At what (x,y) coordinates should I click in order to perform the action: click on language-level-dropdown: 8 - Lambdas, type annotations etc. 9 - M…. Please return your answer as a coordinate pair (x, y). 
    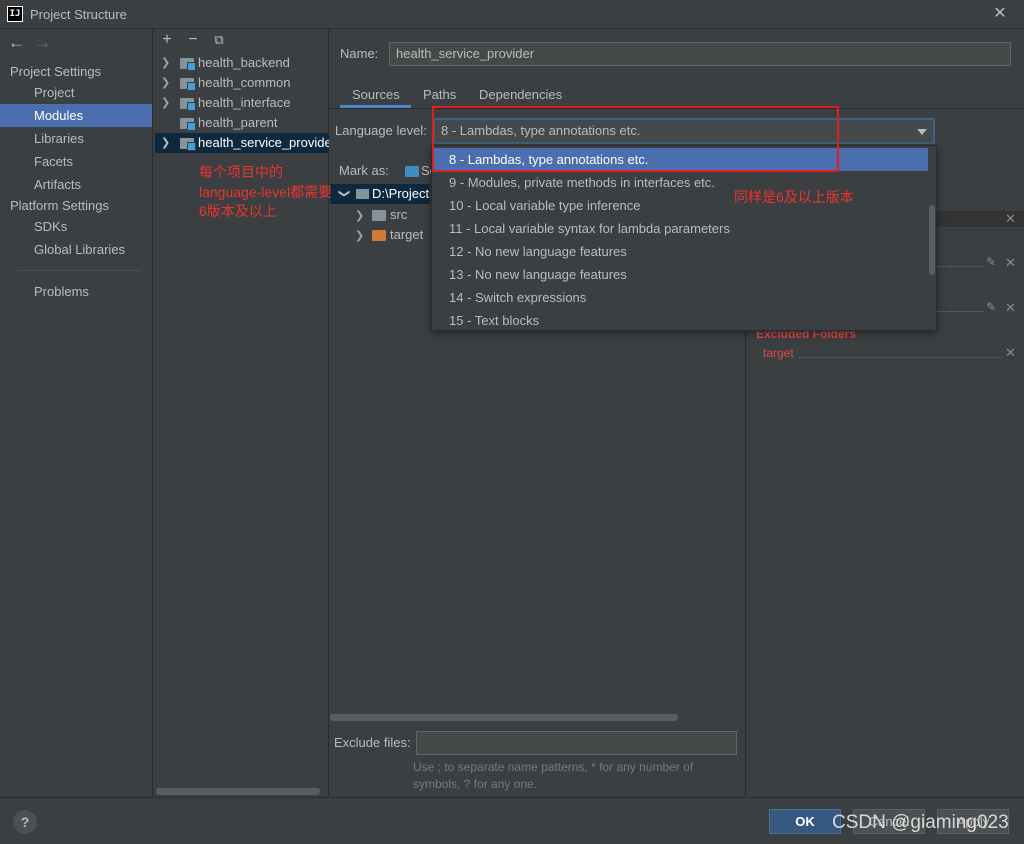
    Looking at the image, I should click on (684, 238).